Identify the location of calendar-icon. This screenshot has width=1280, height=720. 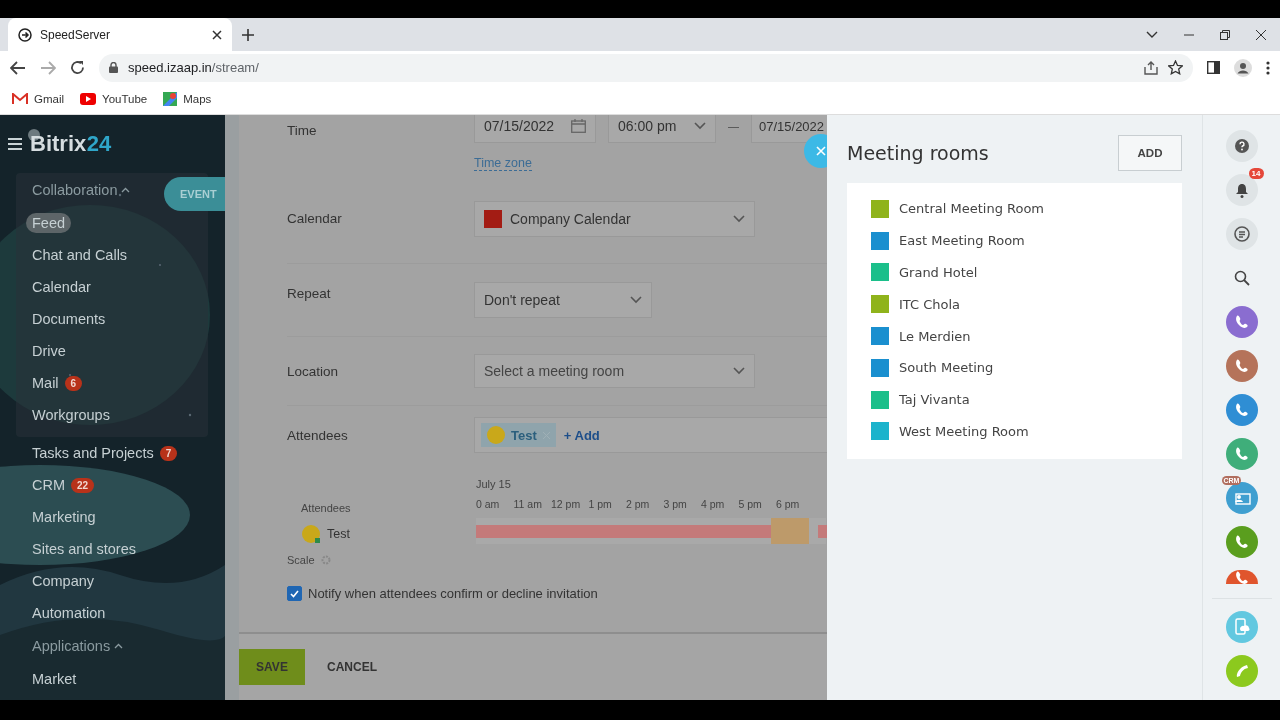
(578, 126).